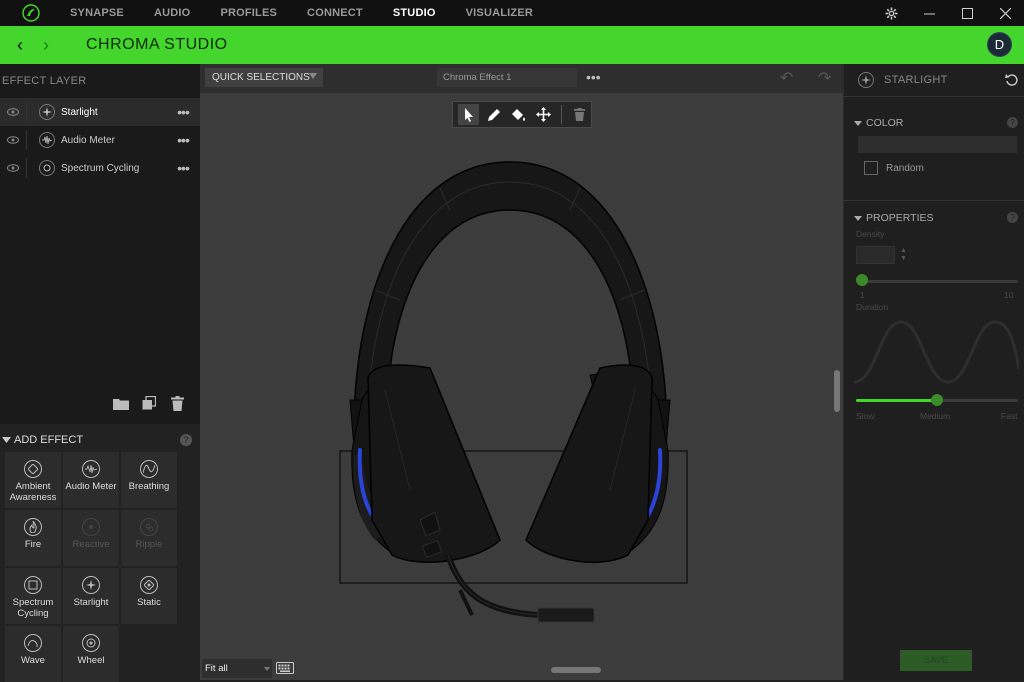 The height and width of the screenshot is (682, 1024). I want to click on tile-label: Spectrum Cycling, so click(33, 608).